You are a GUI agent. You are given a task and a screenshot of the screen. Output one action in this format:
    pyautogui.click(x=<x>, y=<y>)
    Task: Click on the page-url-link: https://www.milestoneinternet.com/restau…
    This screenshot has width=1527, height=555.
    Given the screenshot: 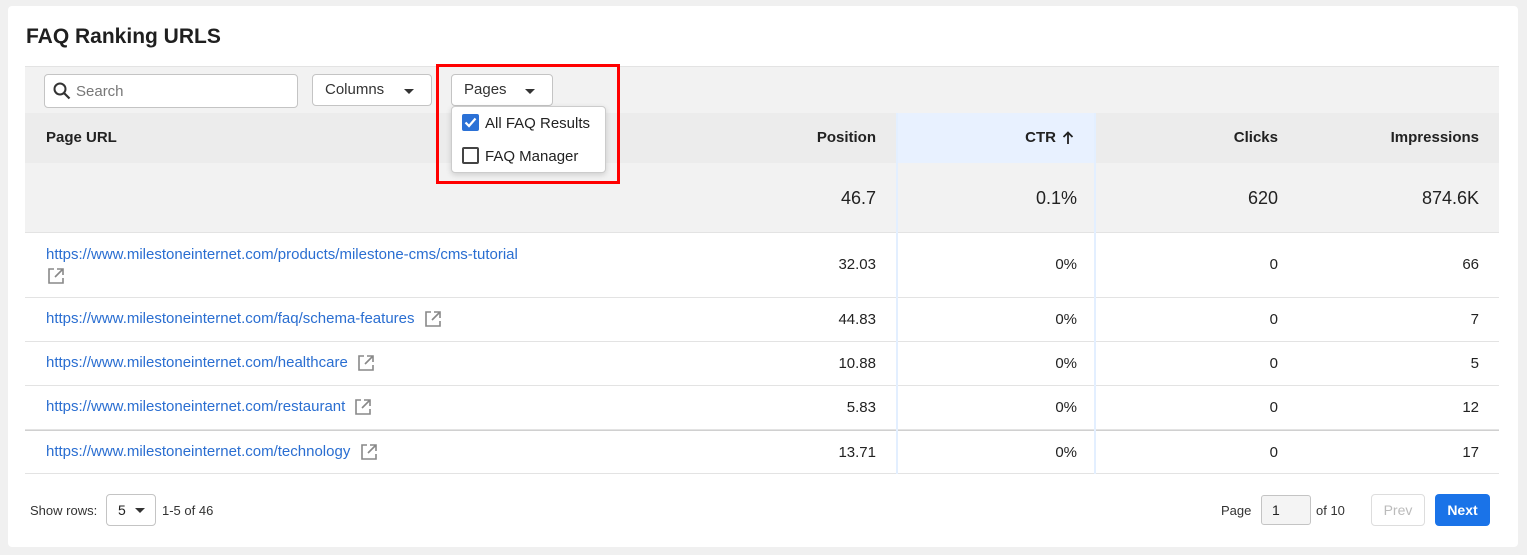 What is the action you would take?
    pyautogui.click(x=195, y=406)
    